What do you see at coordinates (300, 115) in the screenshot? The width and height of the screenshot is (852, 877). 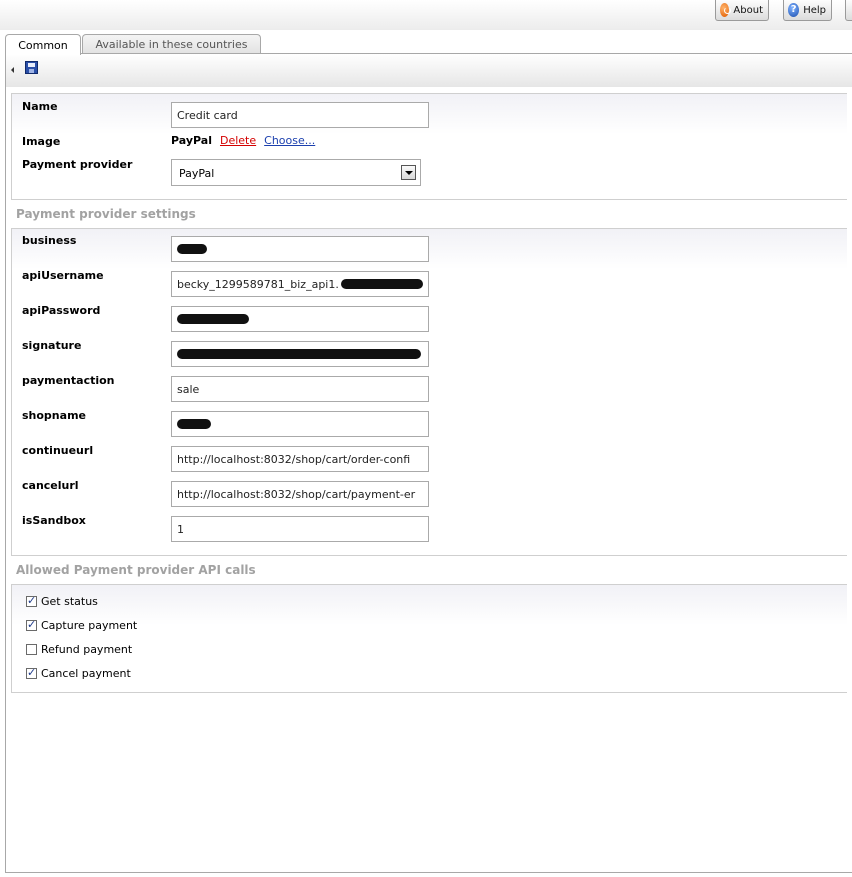 I see `name-input` at bounding box center [300, 115].